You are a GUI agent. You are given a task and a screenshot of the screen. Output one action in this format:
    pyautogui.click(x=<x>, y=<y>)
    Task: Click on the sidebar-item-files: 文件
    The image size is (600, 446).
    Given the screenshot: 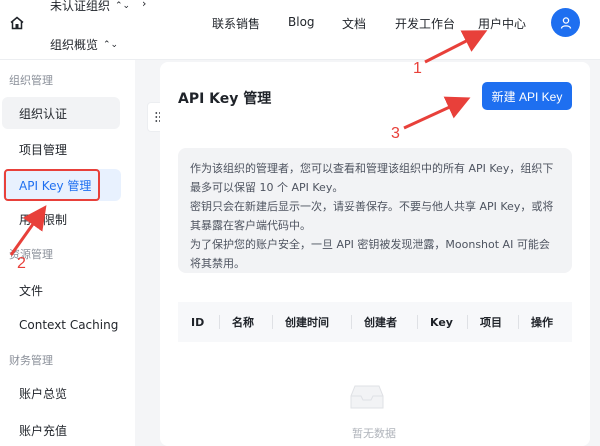 What is the action you would take?
    pyautogui.click(x=60, y=290)
    